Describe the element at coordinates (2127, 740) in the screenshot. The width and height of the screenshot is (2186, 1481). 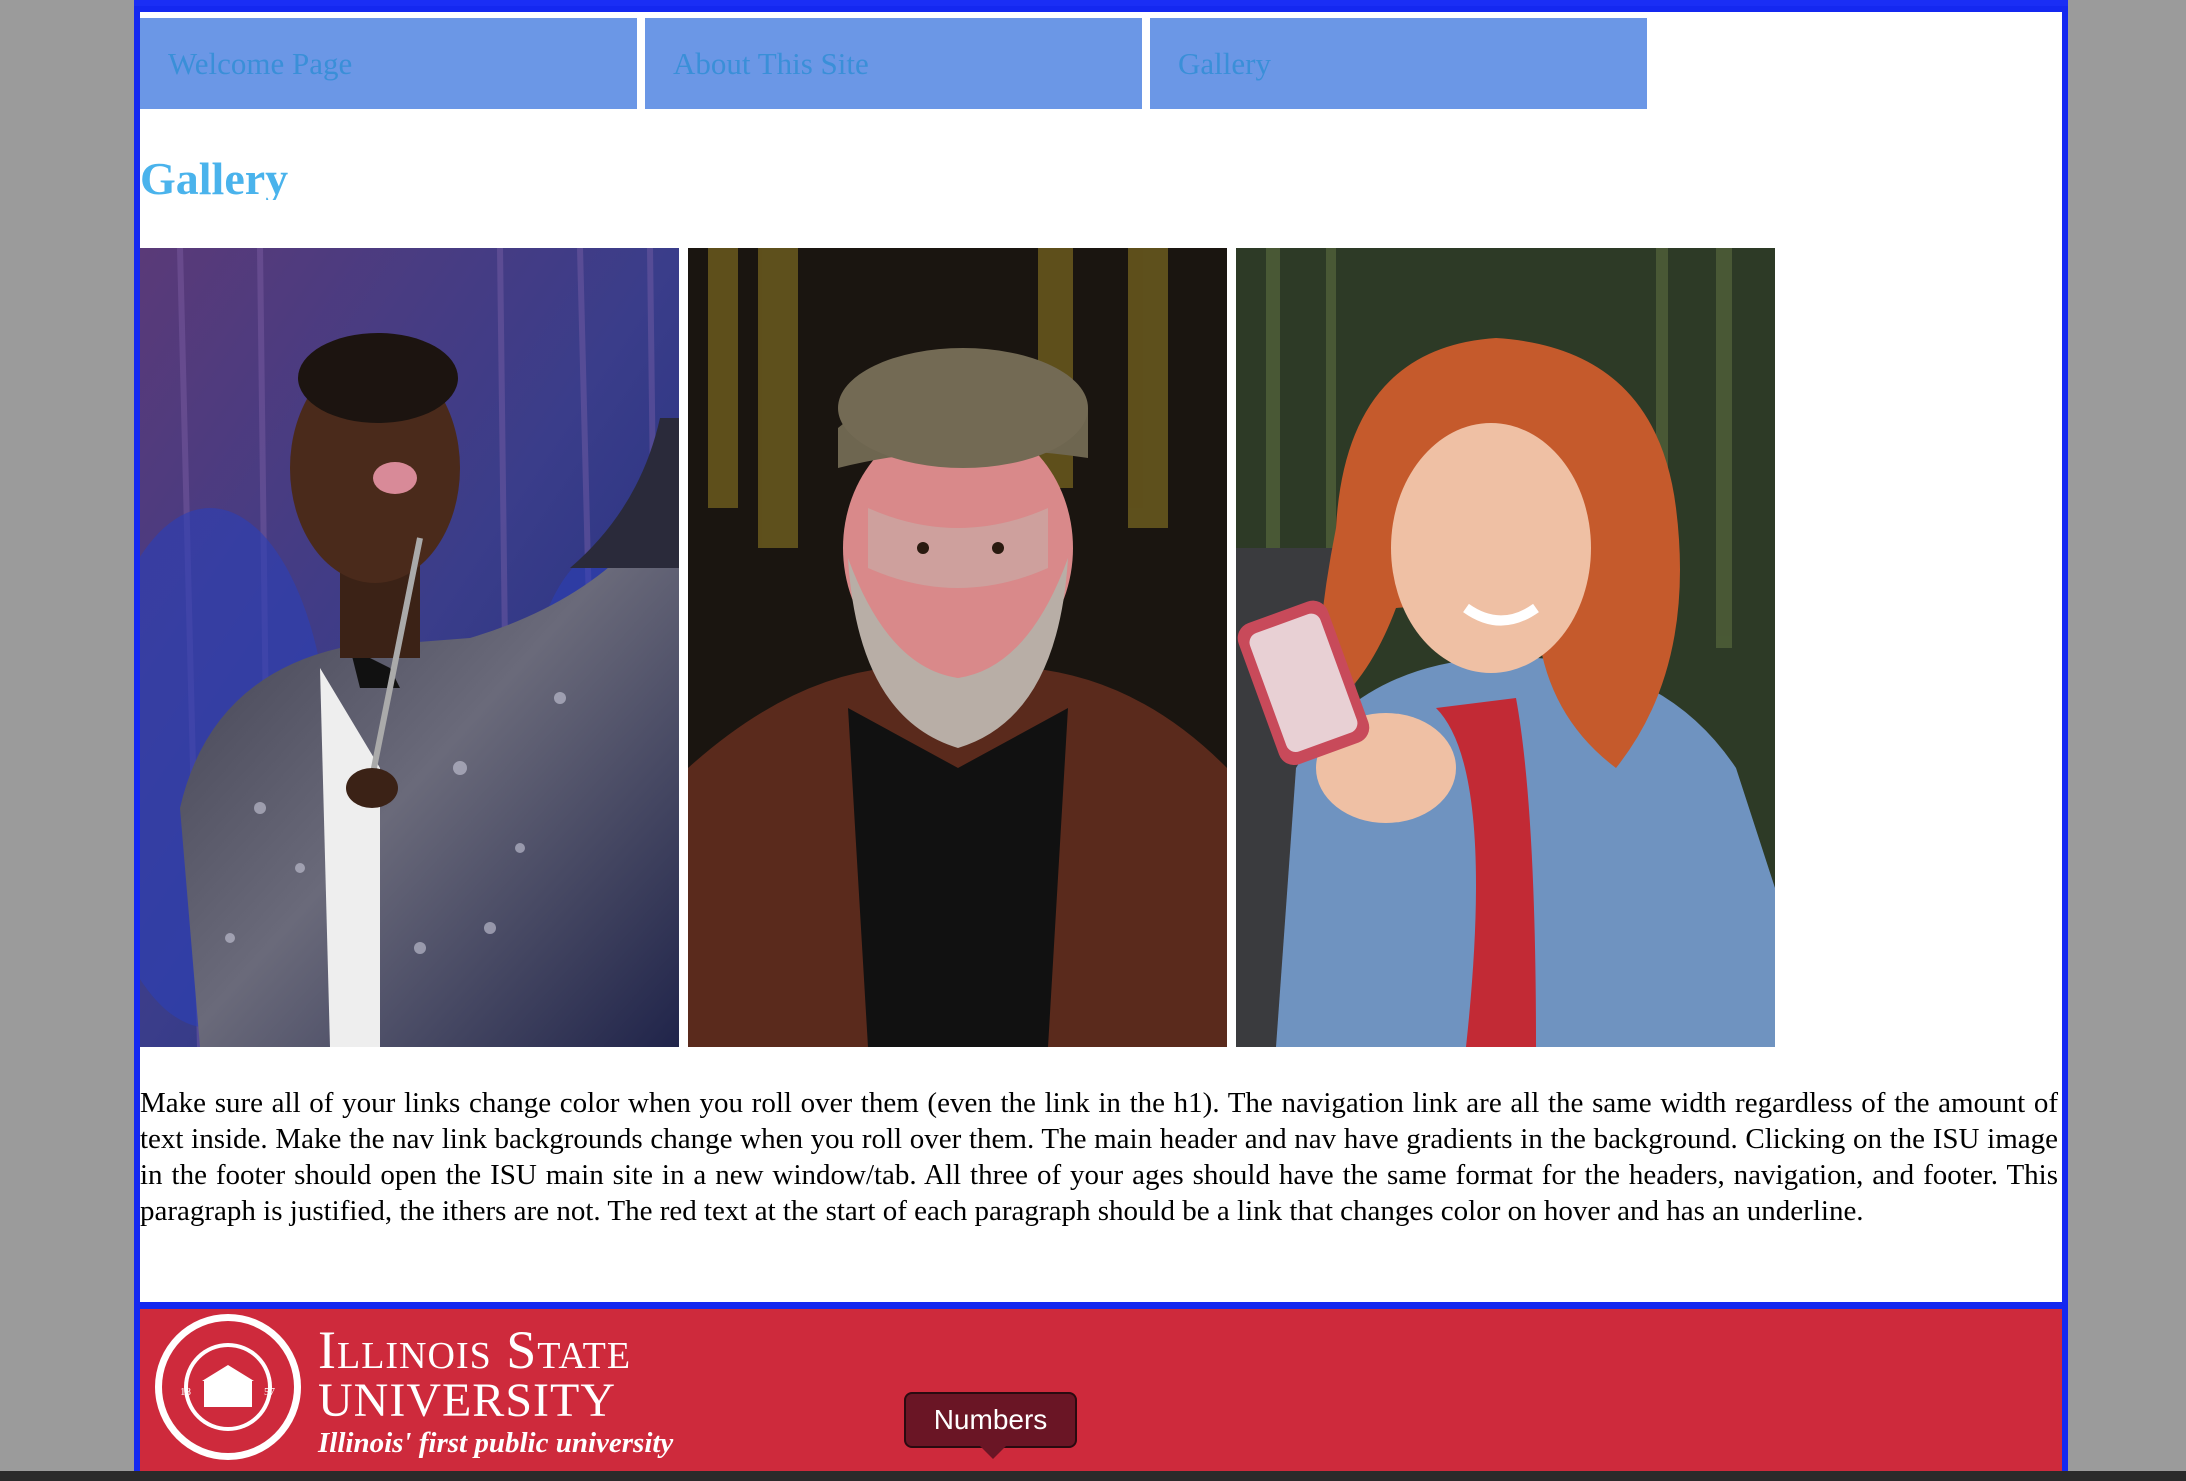
I see `window-right-margin` at that location.